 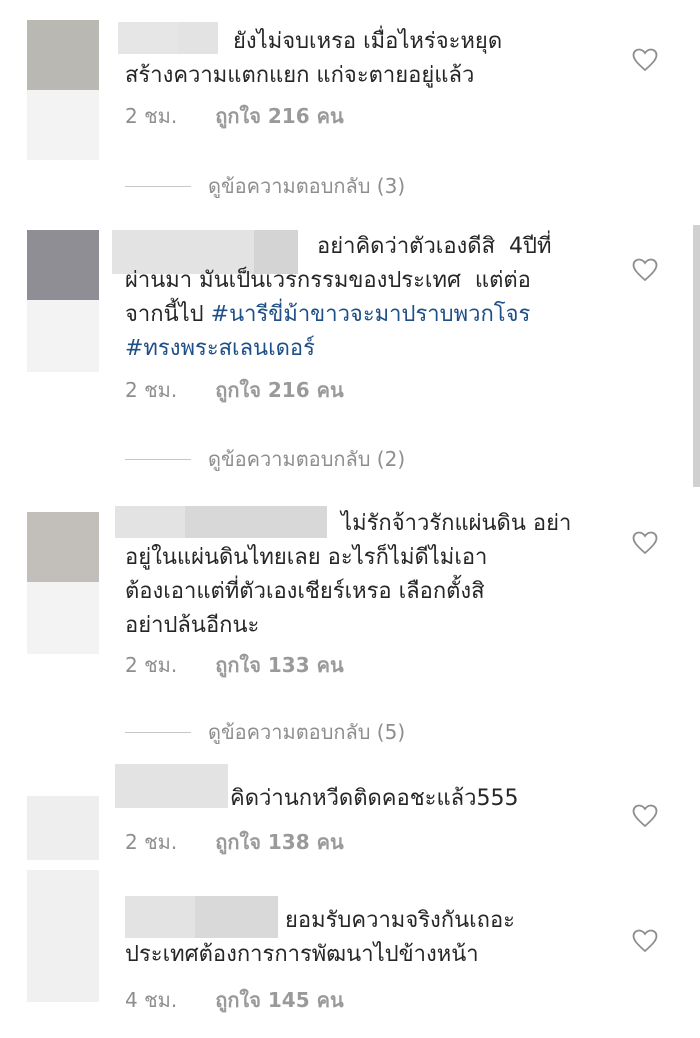 I want to click on view-replies-link: ดูข้อความตอบกลับ (5), so click(x=265, y=732).